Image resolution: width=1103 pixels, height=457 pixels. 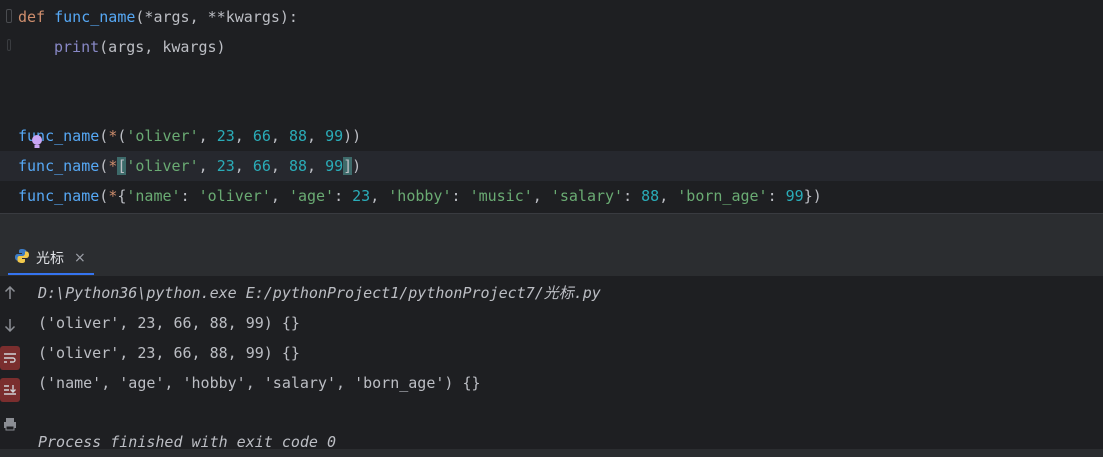 I want to click on code-line-call-tuple: func_name(*('oliver', 23, 66, 88, 99)), so click(x=189, y=136).